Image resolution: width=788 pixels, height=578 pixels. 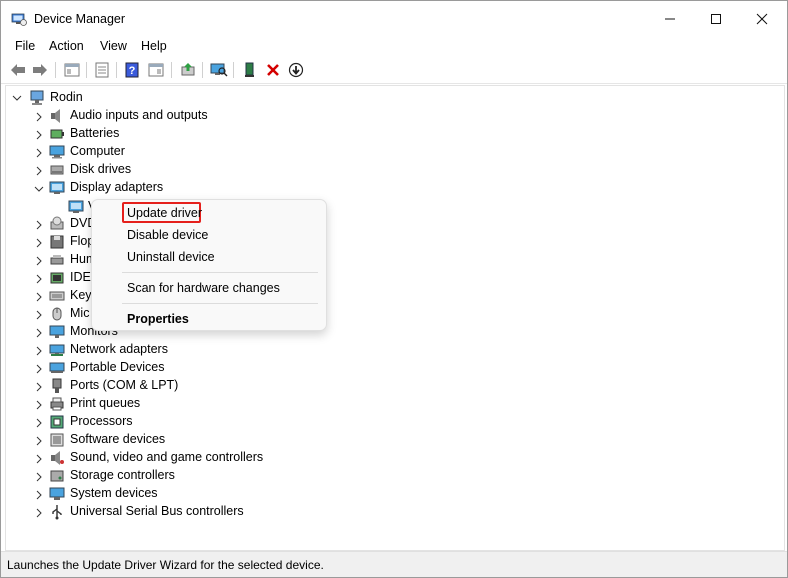 I want to click on port-icon, so click(x=57, y=385).